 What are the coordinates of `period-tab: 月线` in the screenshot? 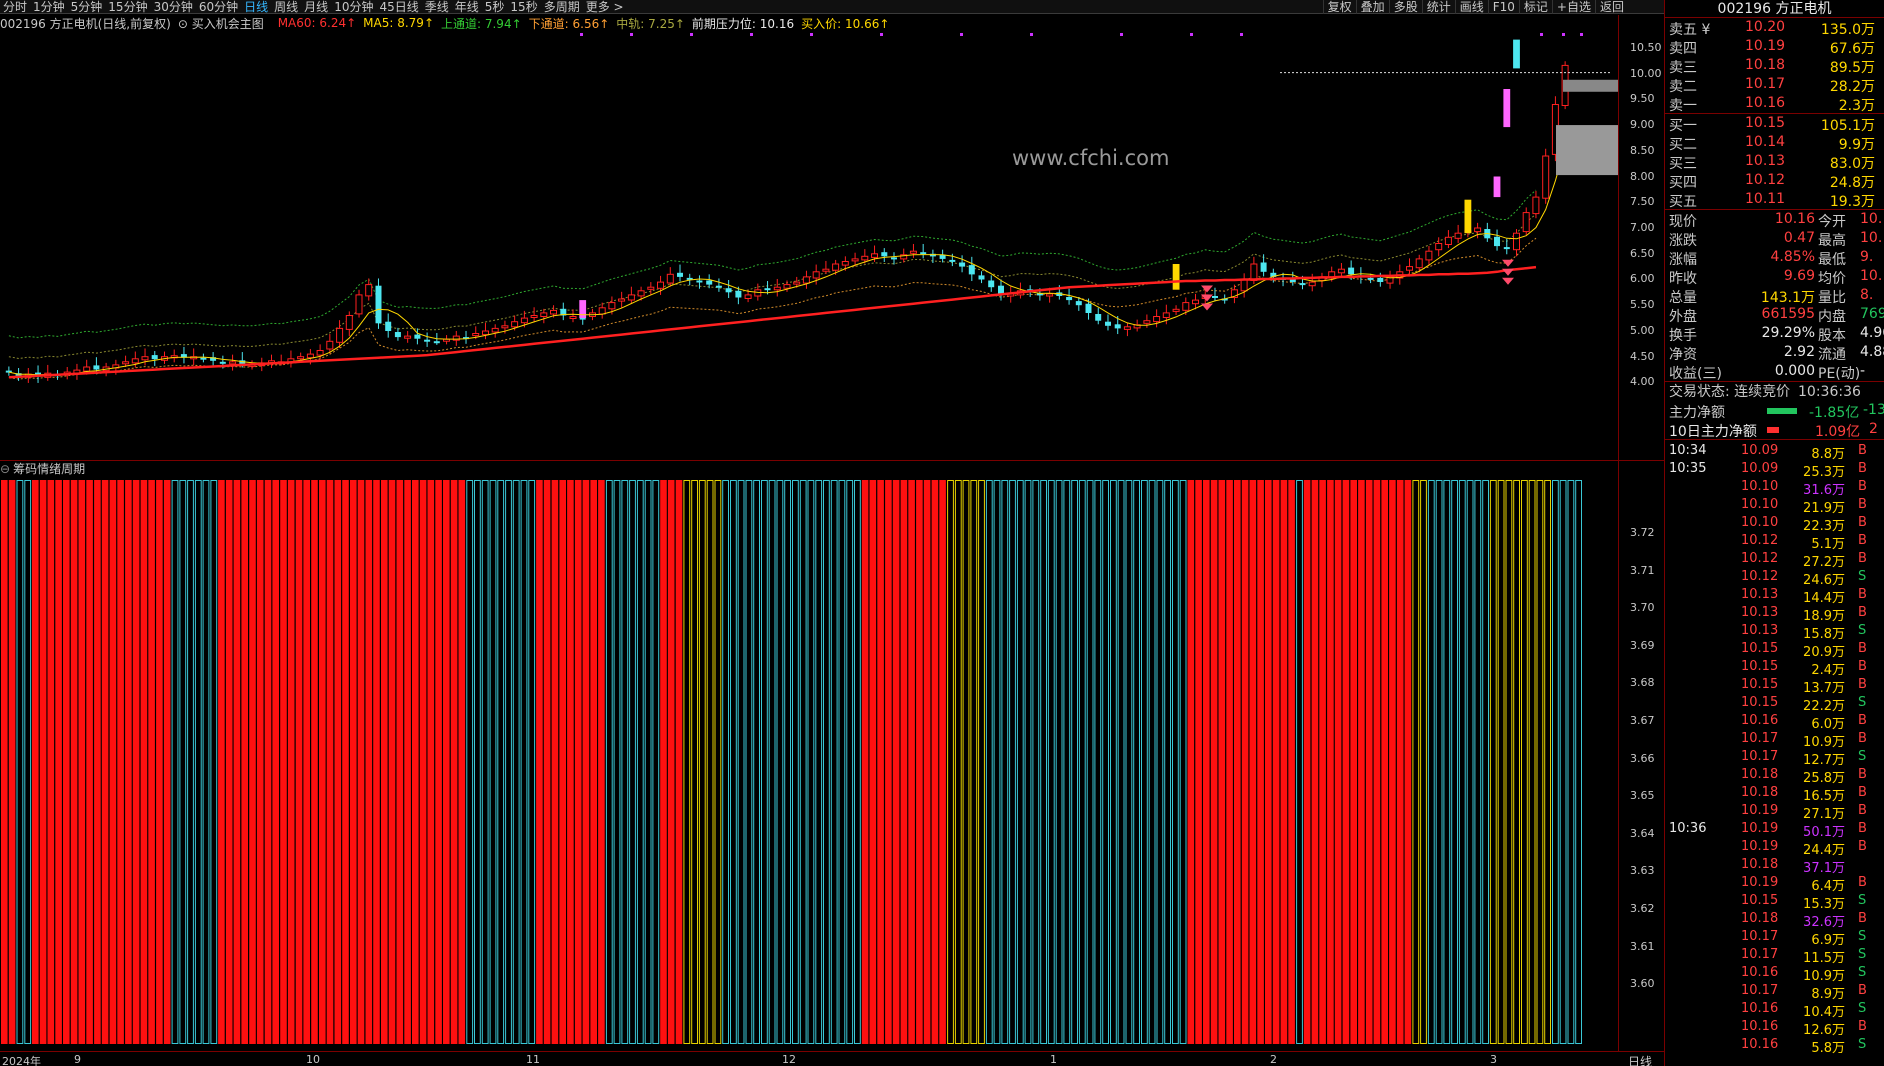 It's located at (316, 7).